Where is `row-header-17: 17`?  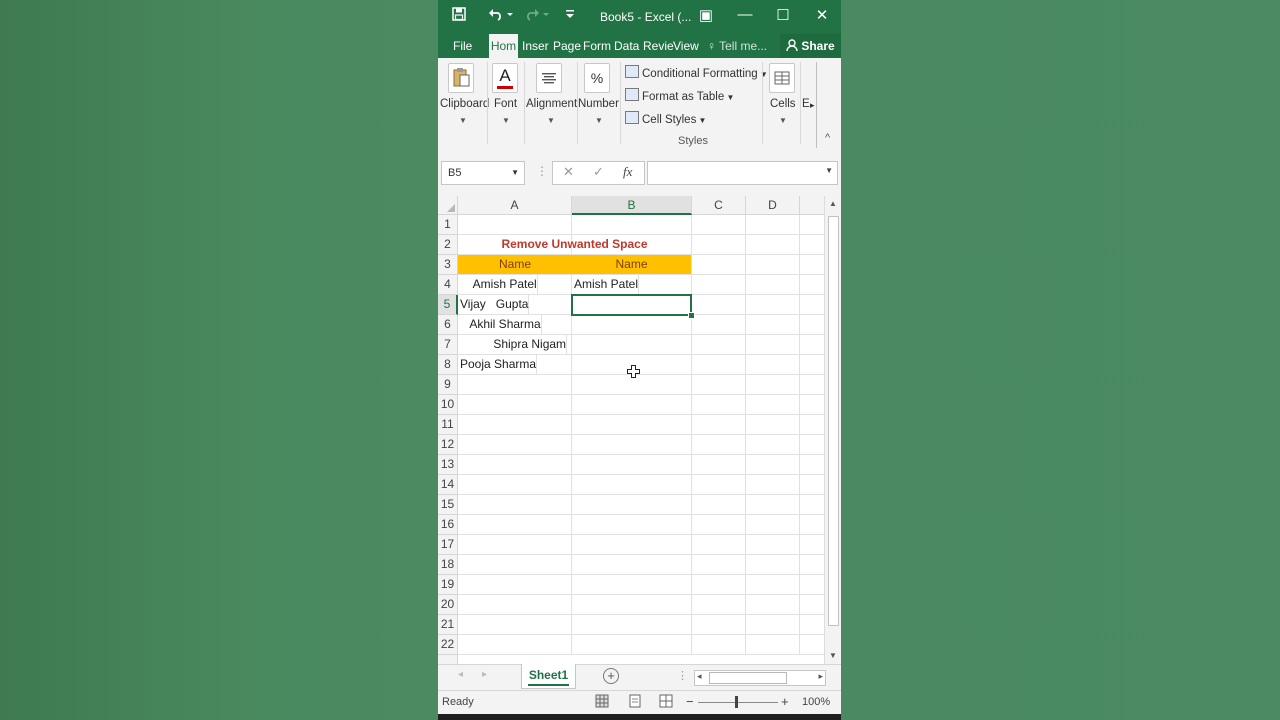
row-header-17: 17 is located at coordinates (448, 545).